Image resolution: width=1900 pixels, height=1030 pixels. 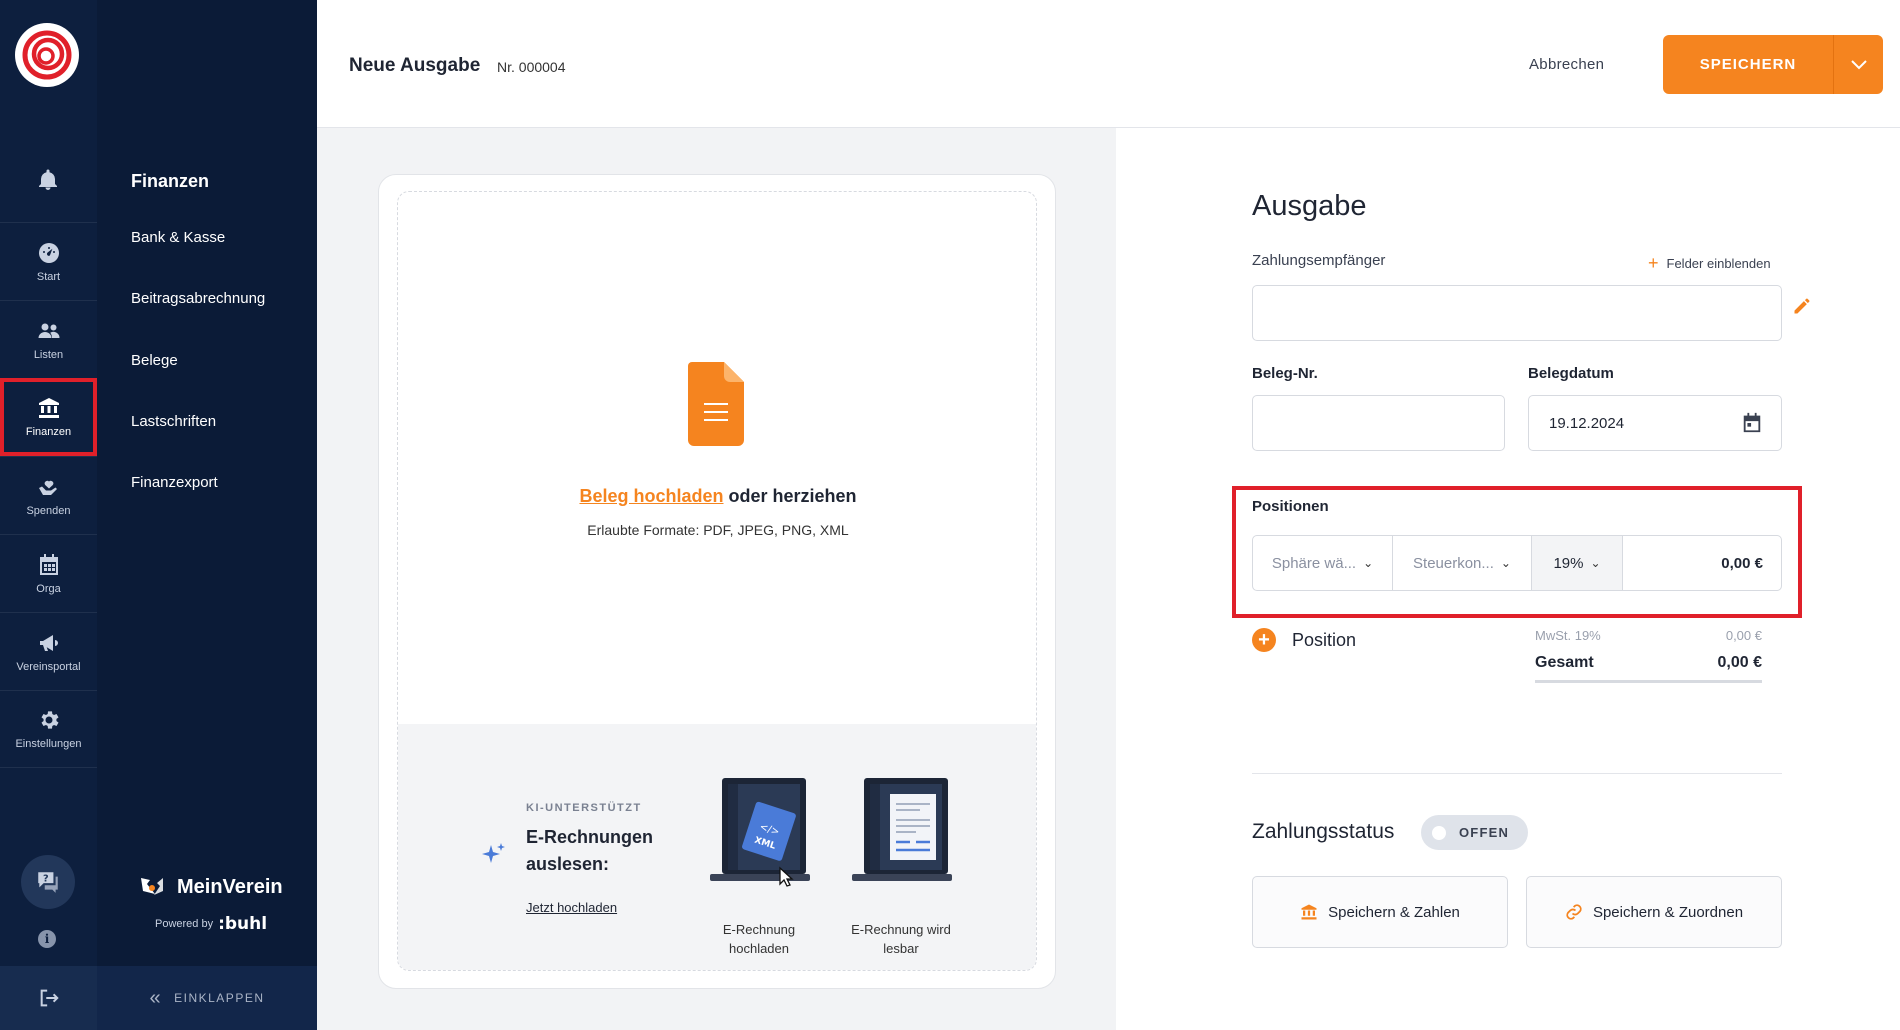 I want to click on powered-by: Powered by :buhl, so click(x=211, y=924).